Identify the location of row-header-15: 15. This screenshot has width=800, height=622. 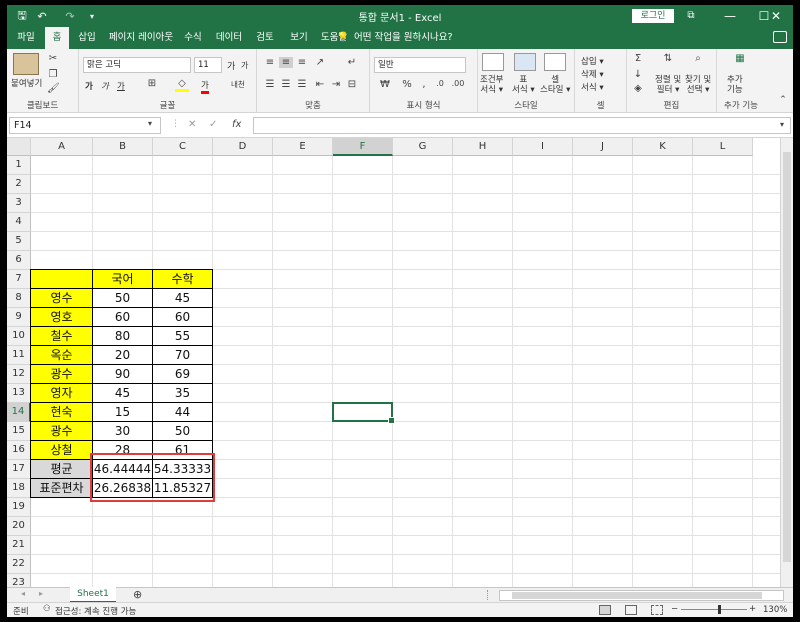
(19, 431).